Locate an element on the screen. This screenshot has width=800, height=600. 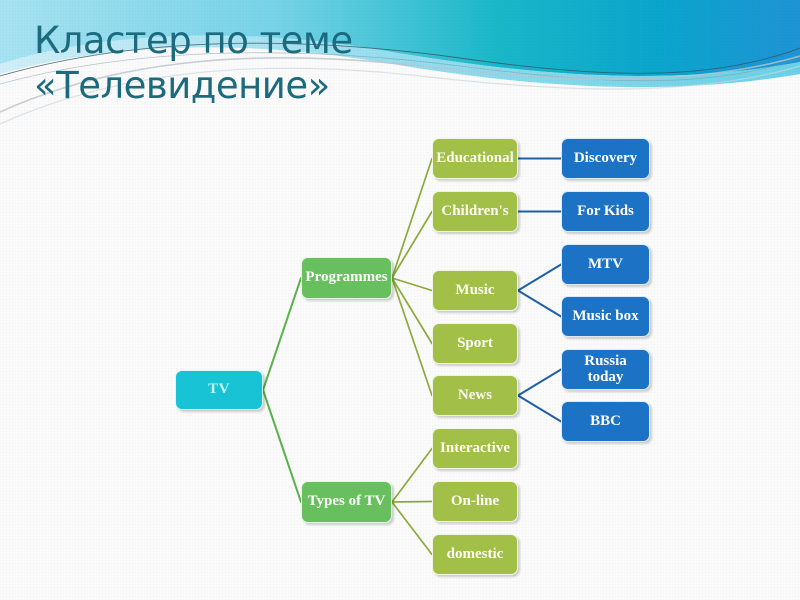
node-mtv: MTV is located at coordinates (605, 264).